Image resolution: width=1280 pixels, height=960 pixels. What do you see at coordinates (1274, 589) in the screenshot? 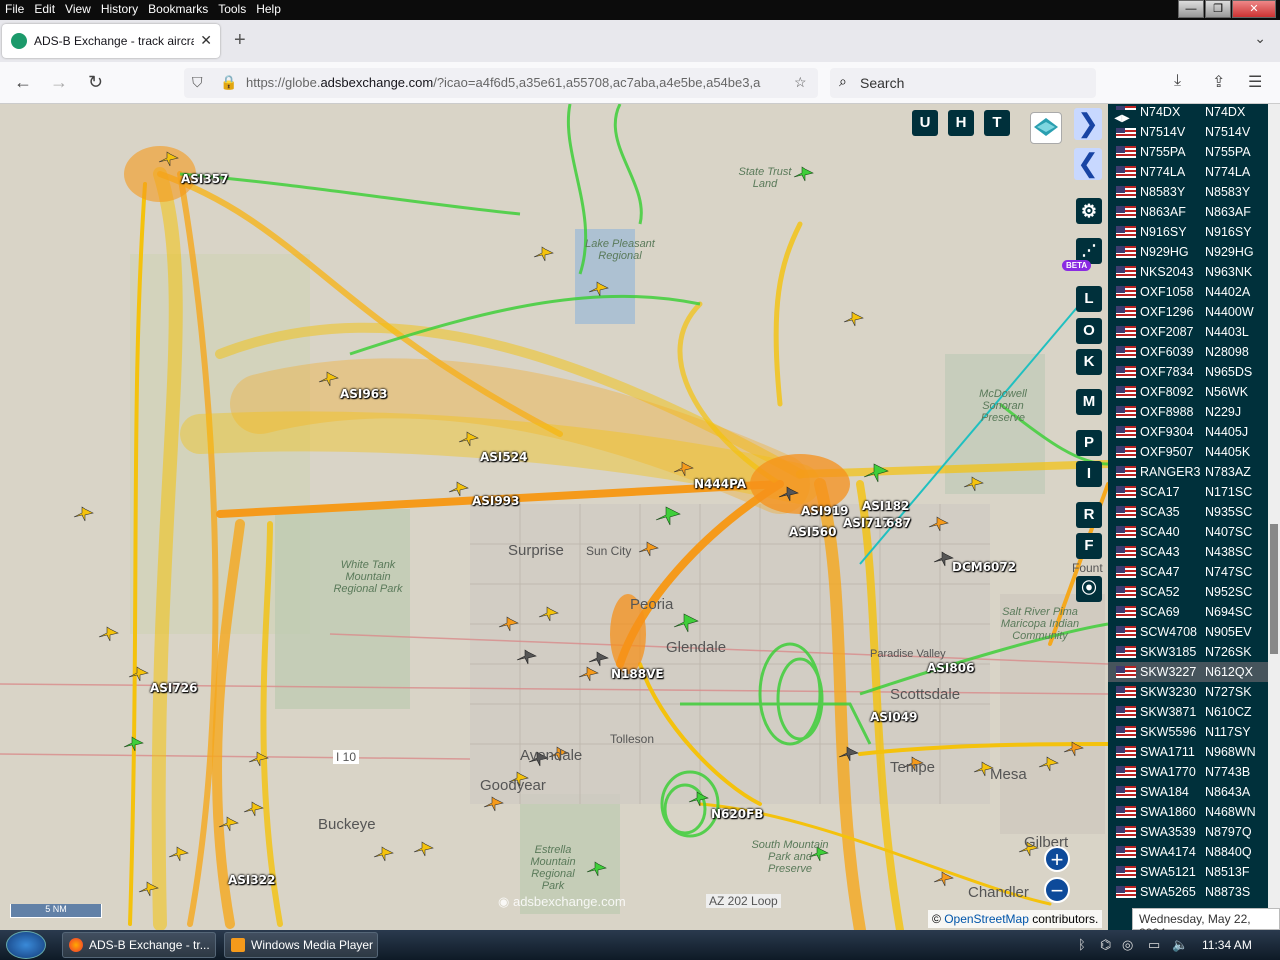
I see `scrollbar-thumb` at bounding box center [1274, 589].